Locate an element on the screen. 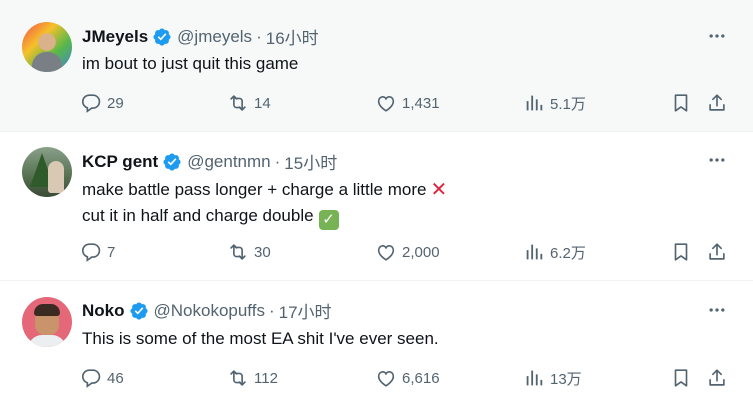 The width and height of the screenshot is (753, 408). reply-button: 7 is located at coordinates (97, 252).